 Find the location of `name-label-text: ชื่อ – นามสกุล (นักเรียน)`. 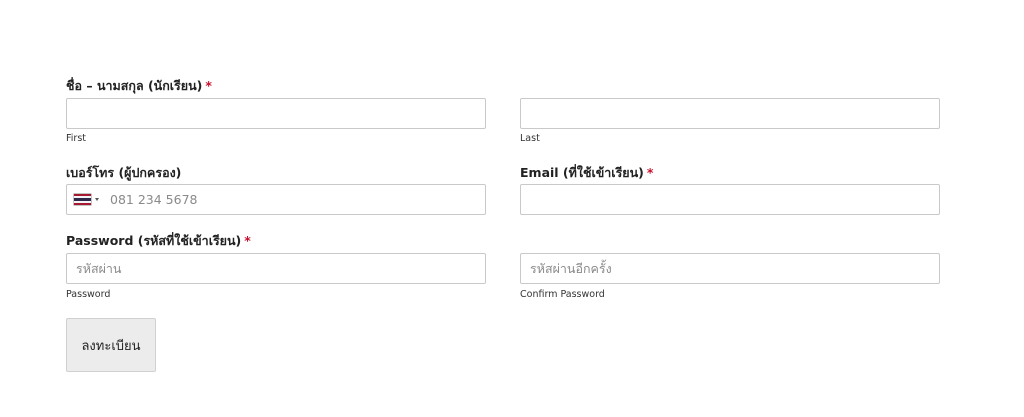

name-label-text: ชื่อ – นามสกุล (นักเรียน) is located at coordinates (134, 85).